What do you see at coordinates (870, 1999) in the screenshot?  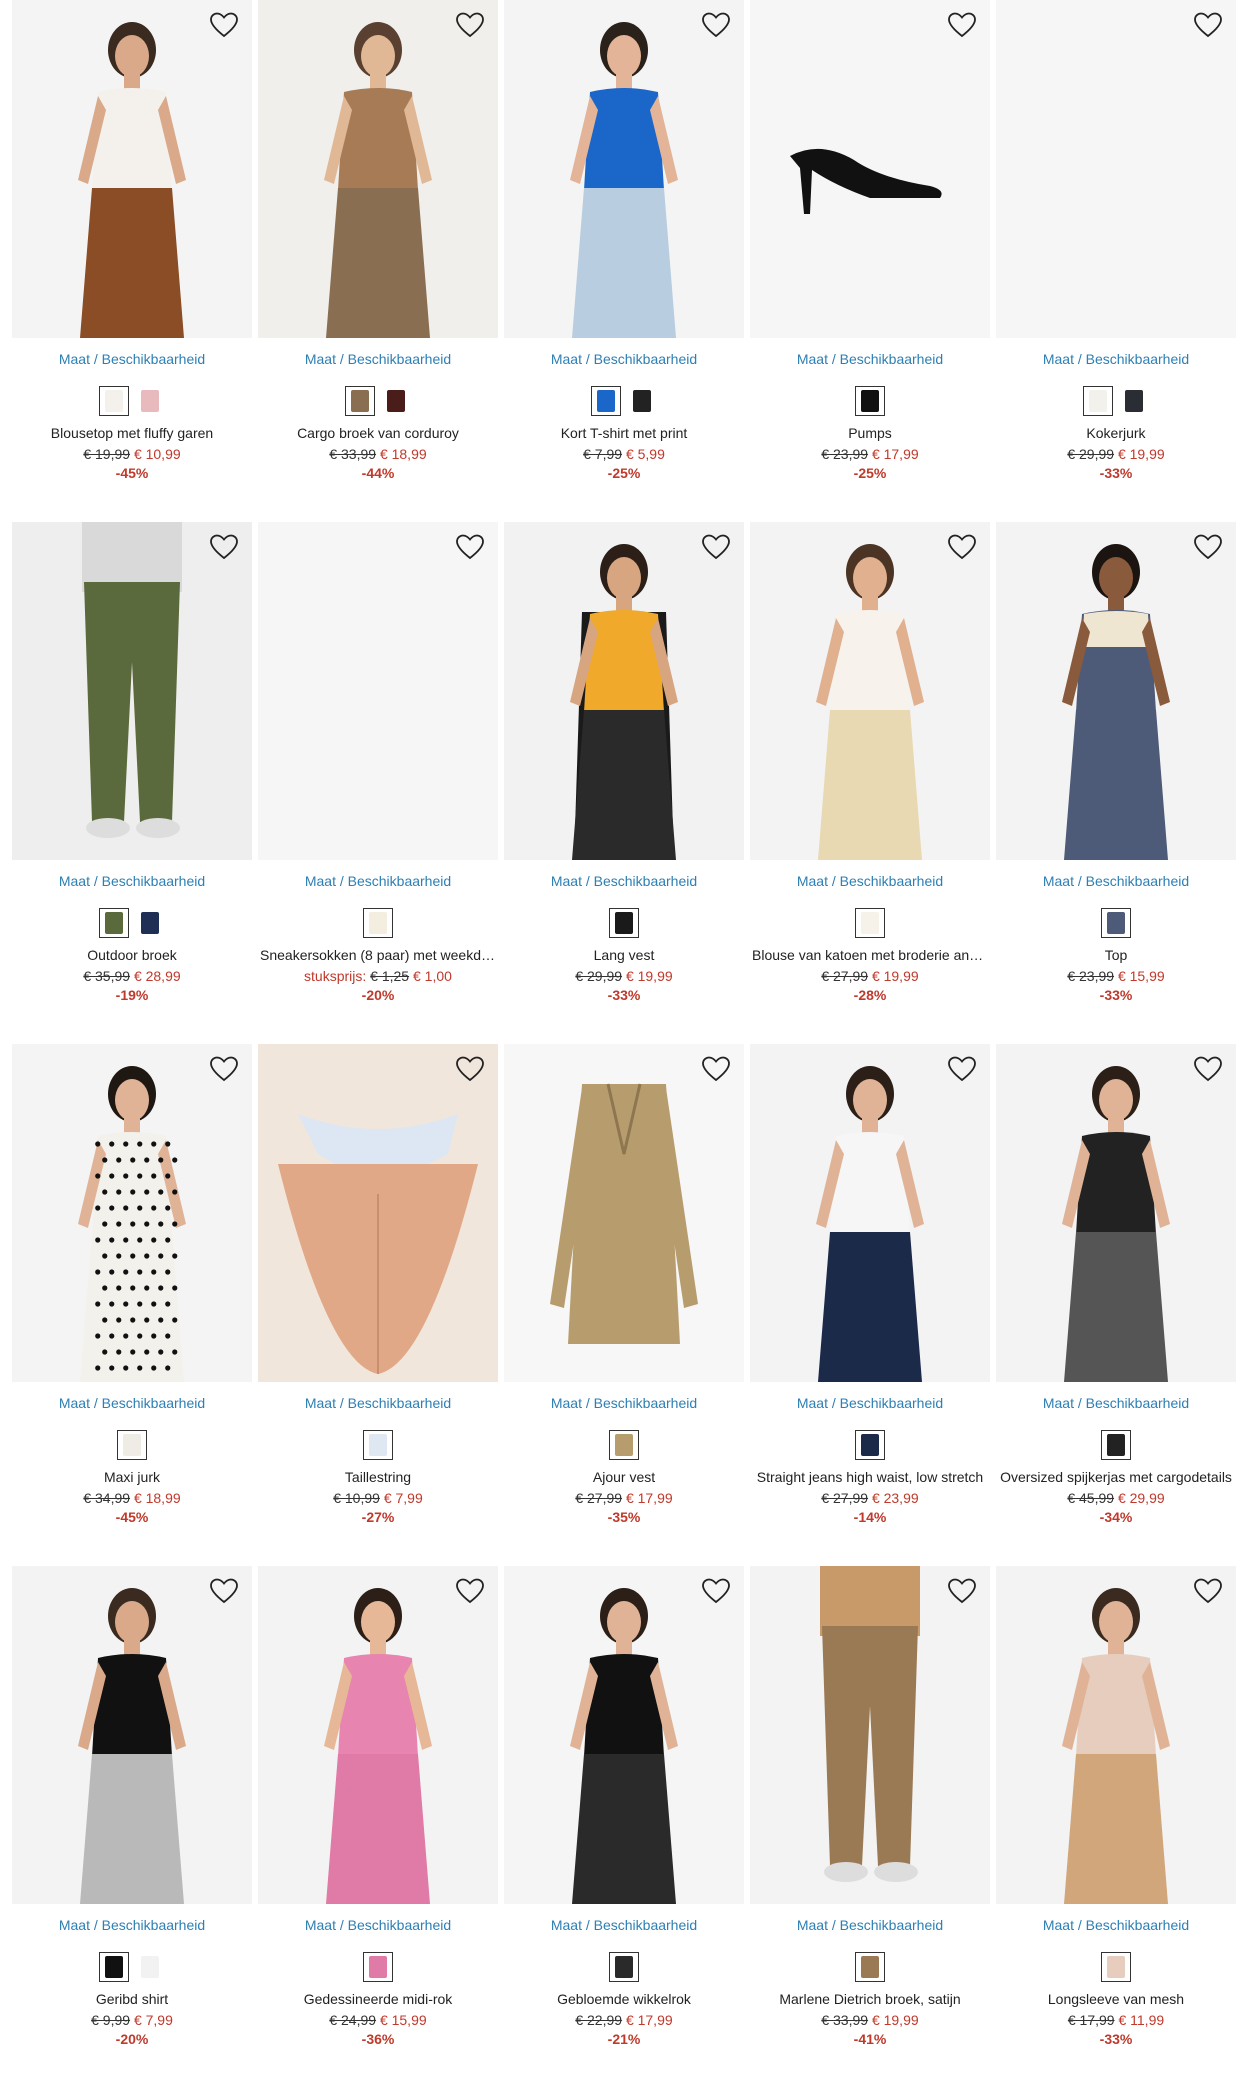 I see `product-name: Marlene Dietrich broek, satijn` at bounding box center [870, 1999].